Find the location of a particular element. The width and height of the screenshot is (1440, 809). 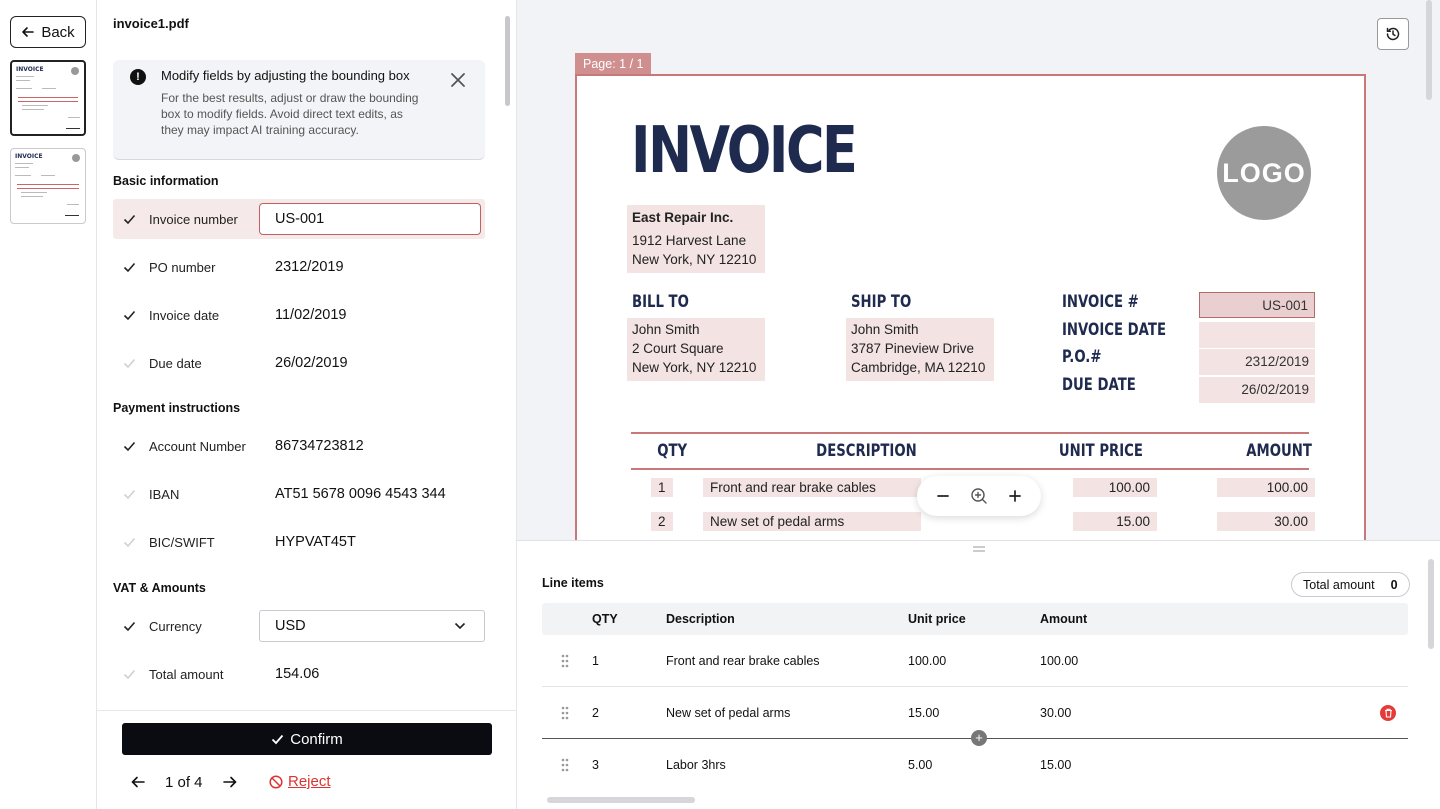

table-row: 2 New set of pedal arms 15.00 30.00 + is located at coordinates (975, 716).